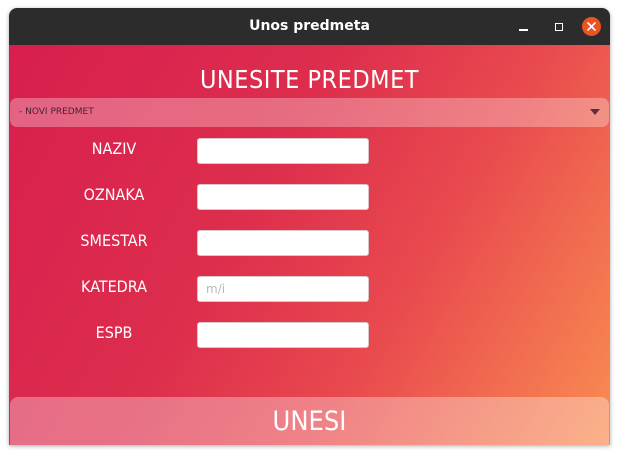 This screenshot has width=620, height=455. Describe the element at coordinates (309, 112) in the screenshot. I see `subject-select: - NOVI PREDMET` at that location.